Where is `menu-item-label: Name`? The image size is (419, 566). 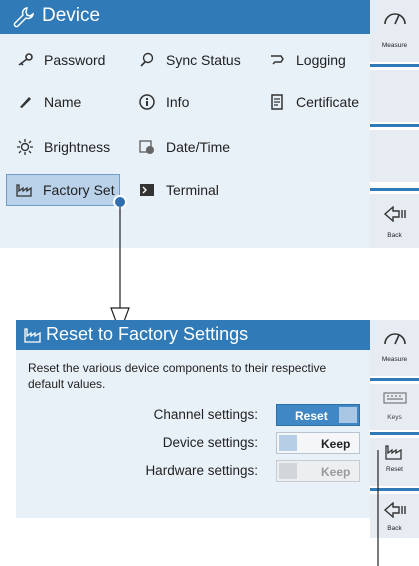
menu-item-label: Name is located at coordinates (63, 102).